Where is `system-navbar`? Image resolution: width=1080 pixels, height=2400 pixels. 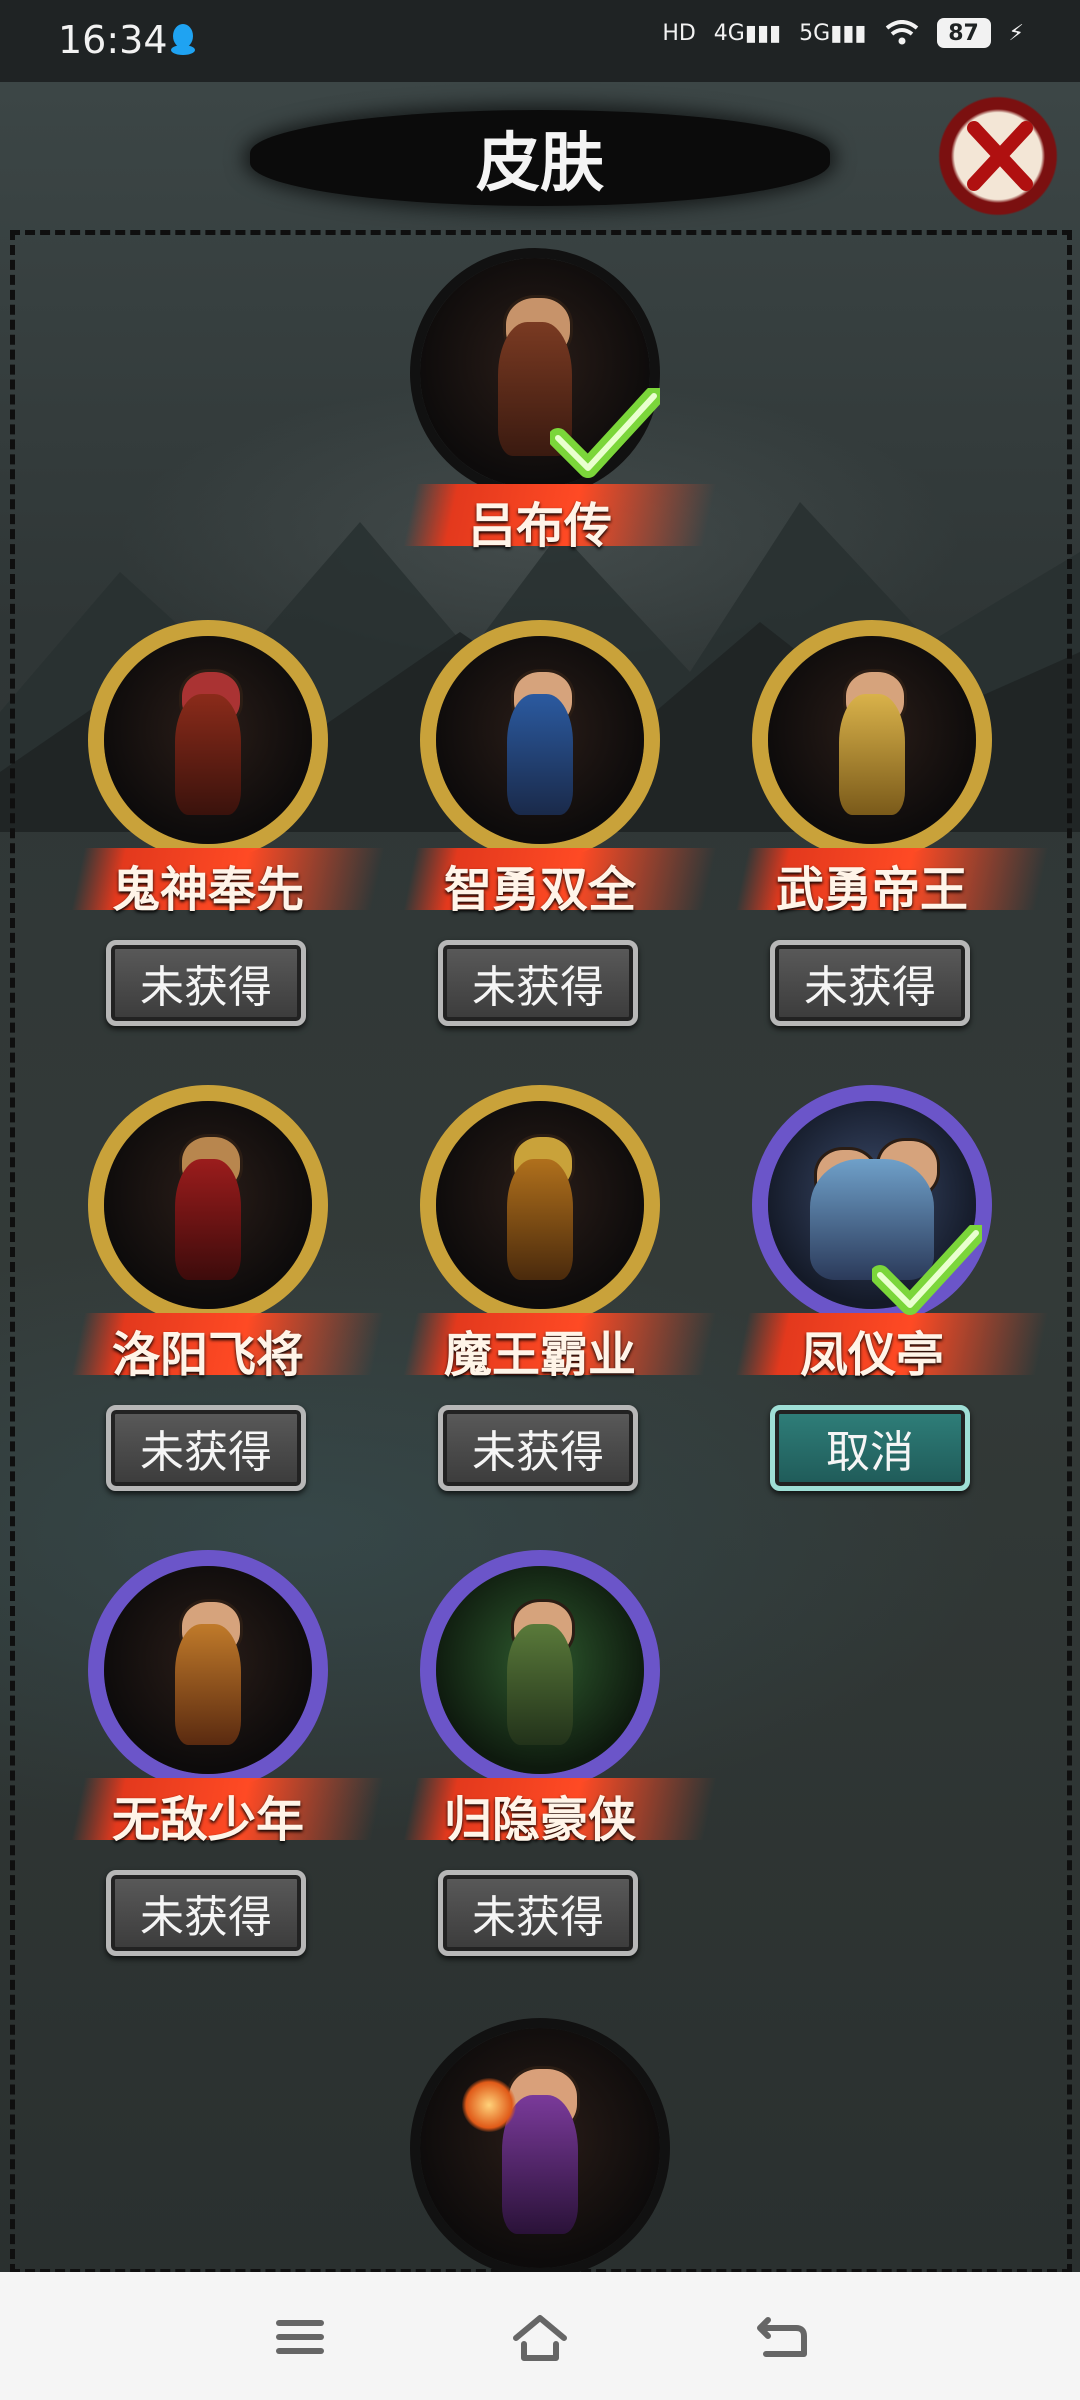
system-navbar is located at coordinates (540, 2336).